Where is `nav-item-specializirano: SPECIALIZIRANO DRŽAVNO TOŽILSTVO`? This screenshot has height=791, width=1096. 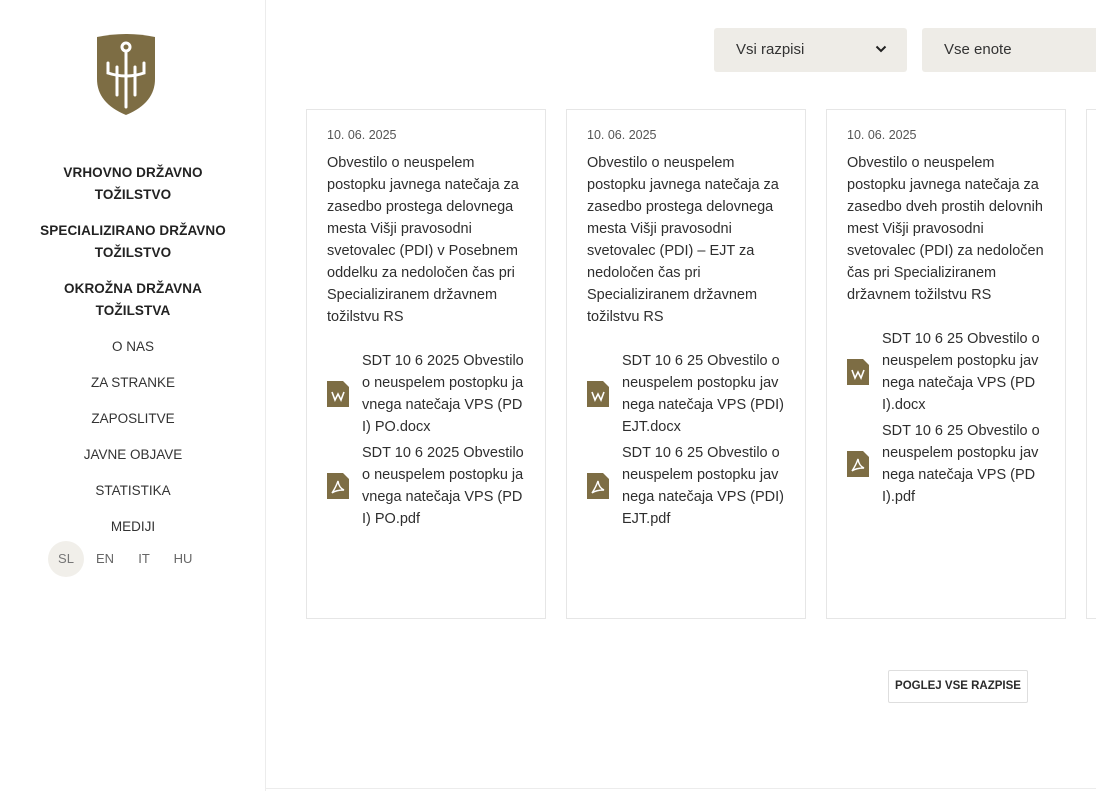
nav-item-specializirano: SPECIALIZIRANO DRŽAVNO TOŽILSTVO is located at coordinates (133, 242).